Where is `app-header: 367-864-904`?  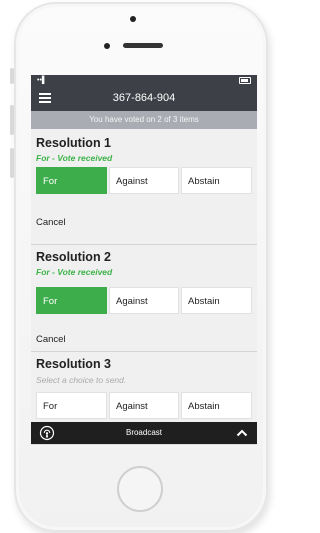
app-header: 367-864-904 is located at coordinates (144, 98).